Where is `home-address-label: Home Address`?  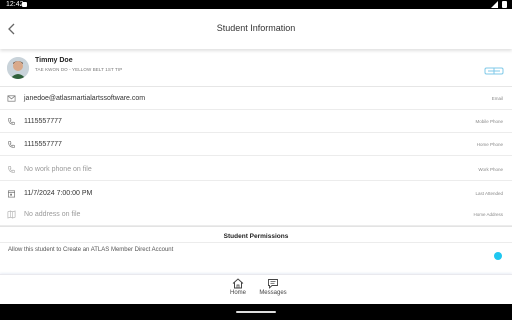 home-address-label: Home Address is located at coordinates (488, 214).